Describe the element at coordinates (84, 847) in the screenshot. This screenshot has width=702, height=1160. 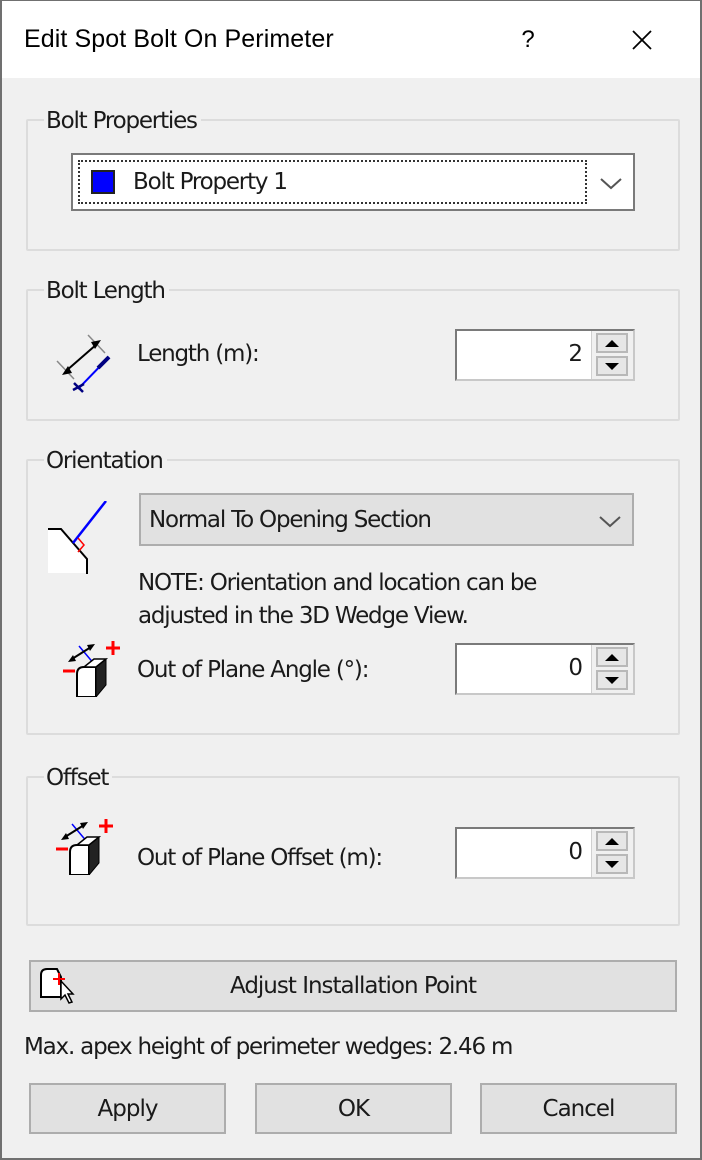
I see `out-of-plane-offset-icon` at that location.